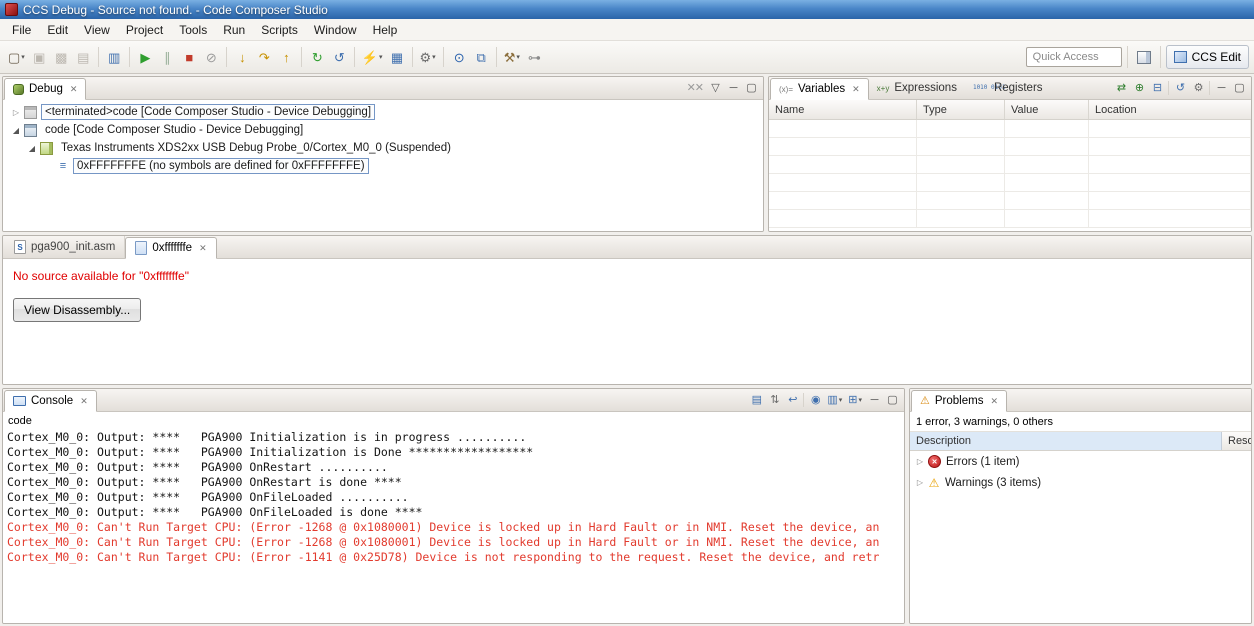 The image size is (1254, 626). I want to click on column-location: Location, so click(1170, 109).